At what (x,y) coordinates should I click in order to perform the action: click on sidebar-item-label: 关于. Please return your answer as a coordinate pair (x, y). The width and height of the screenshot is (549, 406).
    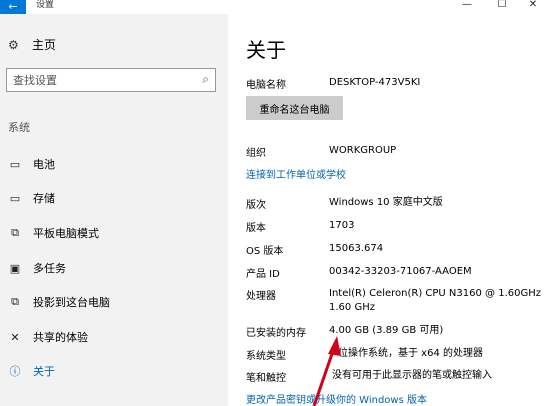
    Looking at the image, I should click on (44, 371).